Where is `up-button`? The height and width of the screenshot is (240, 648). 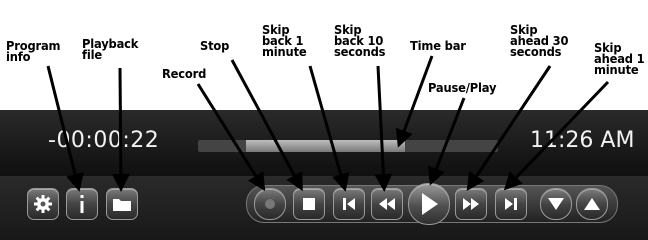
up-button is located at coordinates (592, 204).